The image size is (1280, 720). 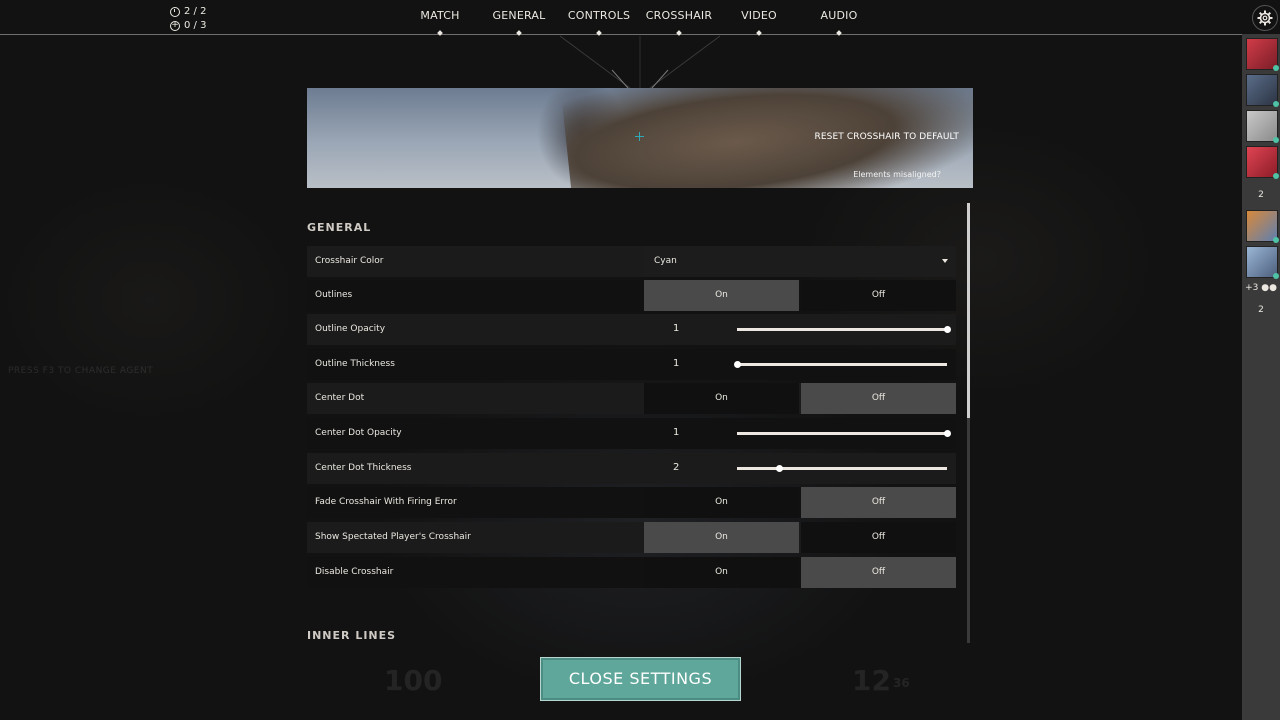 I want to click on setting-row-disable-crosshair: Disable Crosshair On Off, so click(x=631, y=572).